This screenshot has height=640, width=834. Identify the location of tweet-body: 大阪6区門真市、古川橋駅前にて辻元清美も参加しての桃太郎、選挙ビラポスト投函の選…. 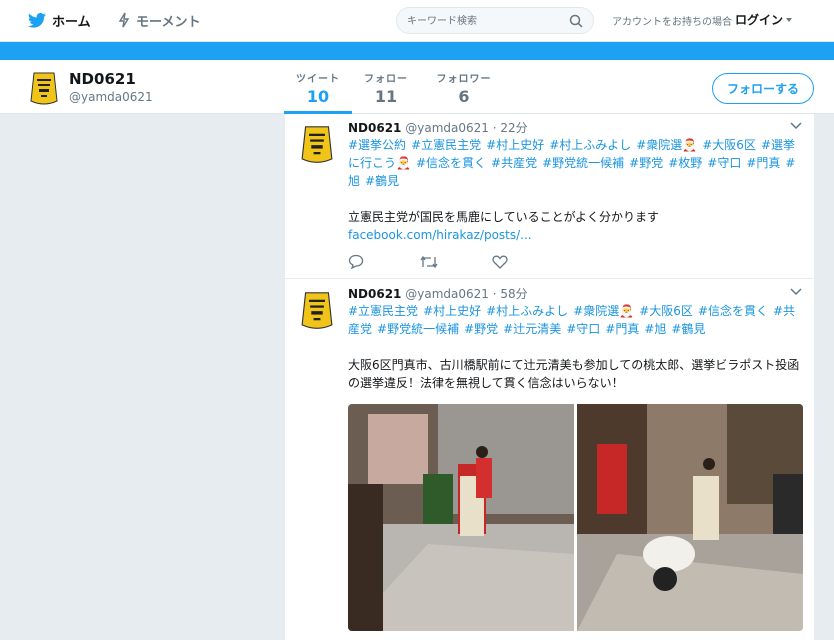
(574, 374).